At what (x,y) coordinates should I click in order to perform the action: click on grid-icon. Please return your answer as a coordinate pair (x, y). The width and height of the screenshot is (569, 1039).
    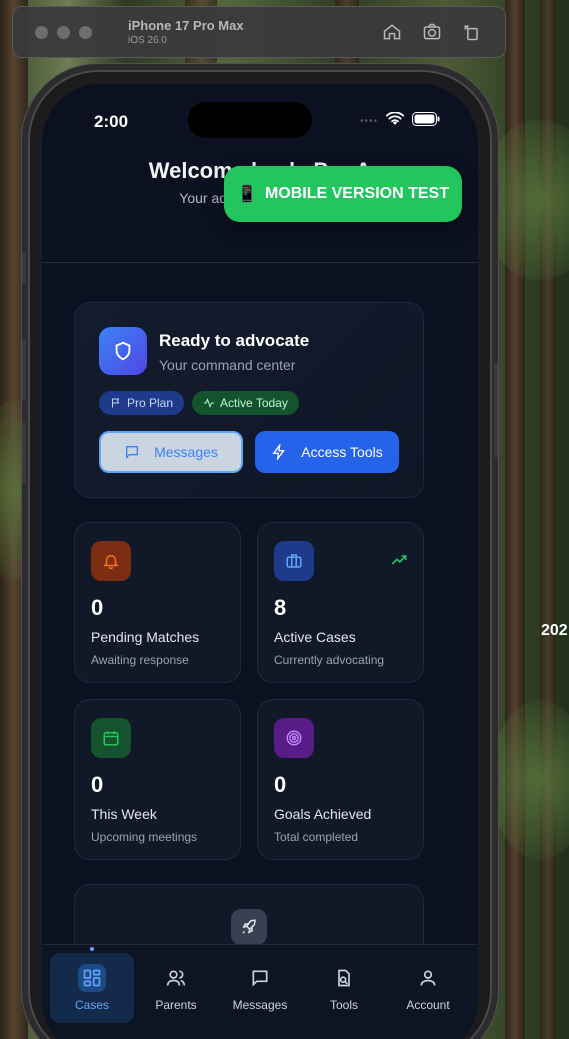
    Looking at the image, I should click on (92, 978).